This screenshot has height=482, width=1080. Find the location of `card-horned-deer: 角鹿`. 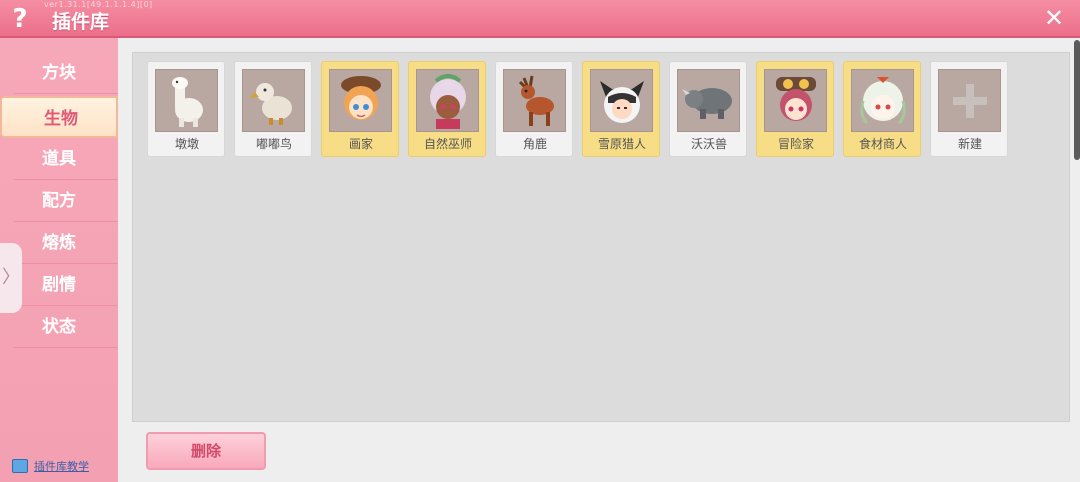

card-horned-deer: 角鹿 is located at coordinates (534, 109).